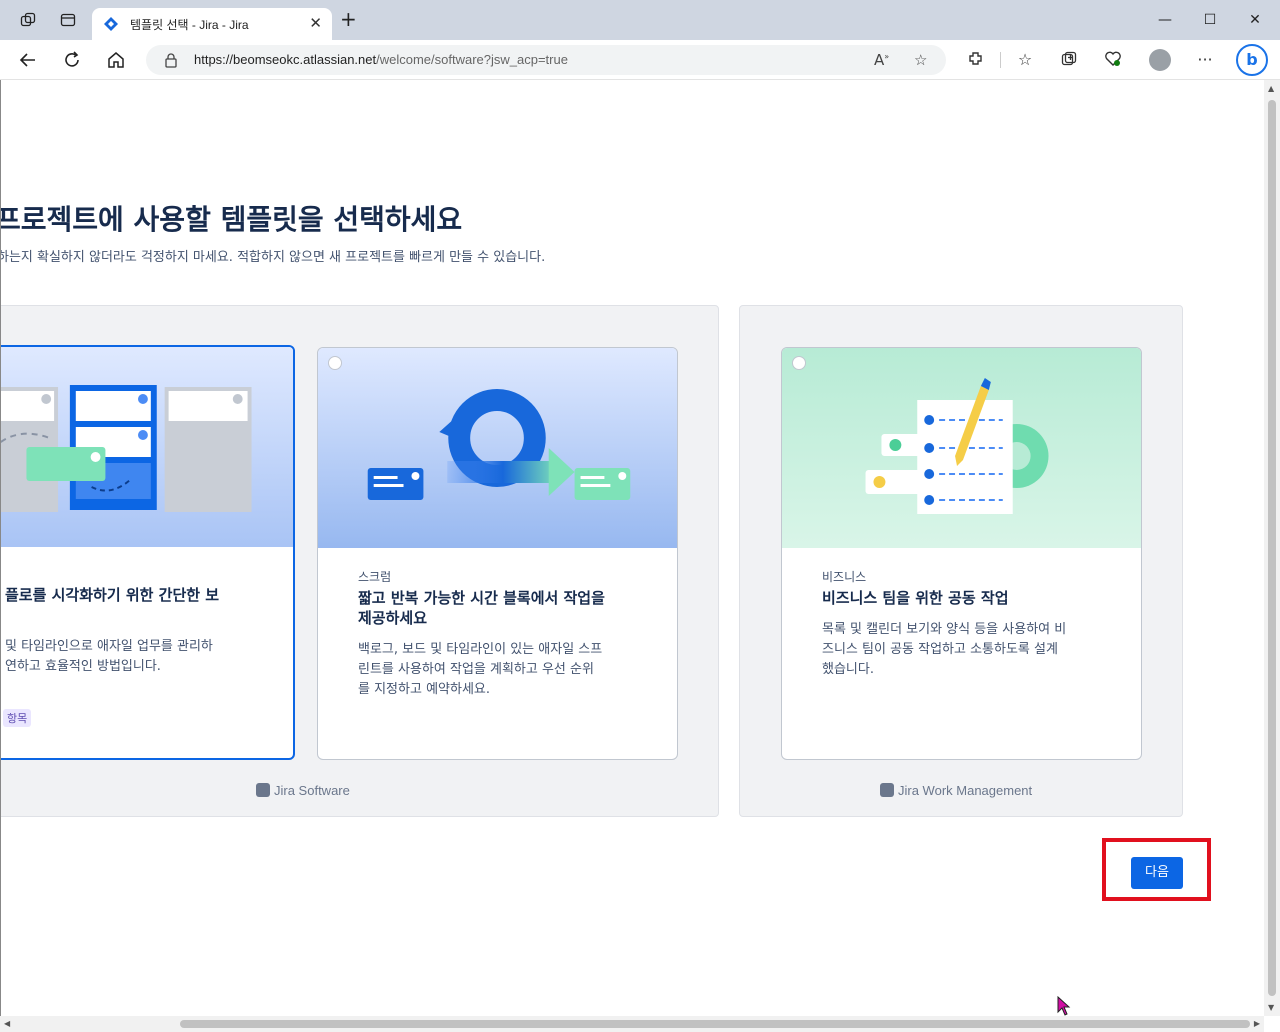  I want to click on group-label-jira-software: Jira Software, so click(303, 790).